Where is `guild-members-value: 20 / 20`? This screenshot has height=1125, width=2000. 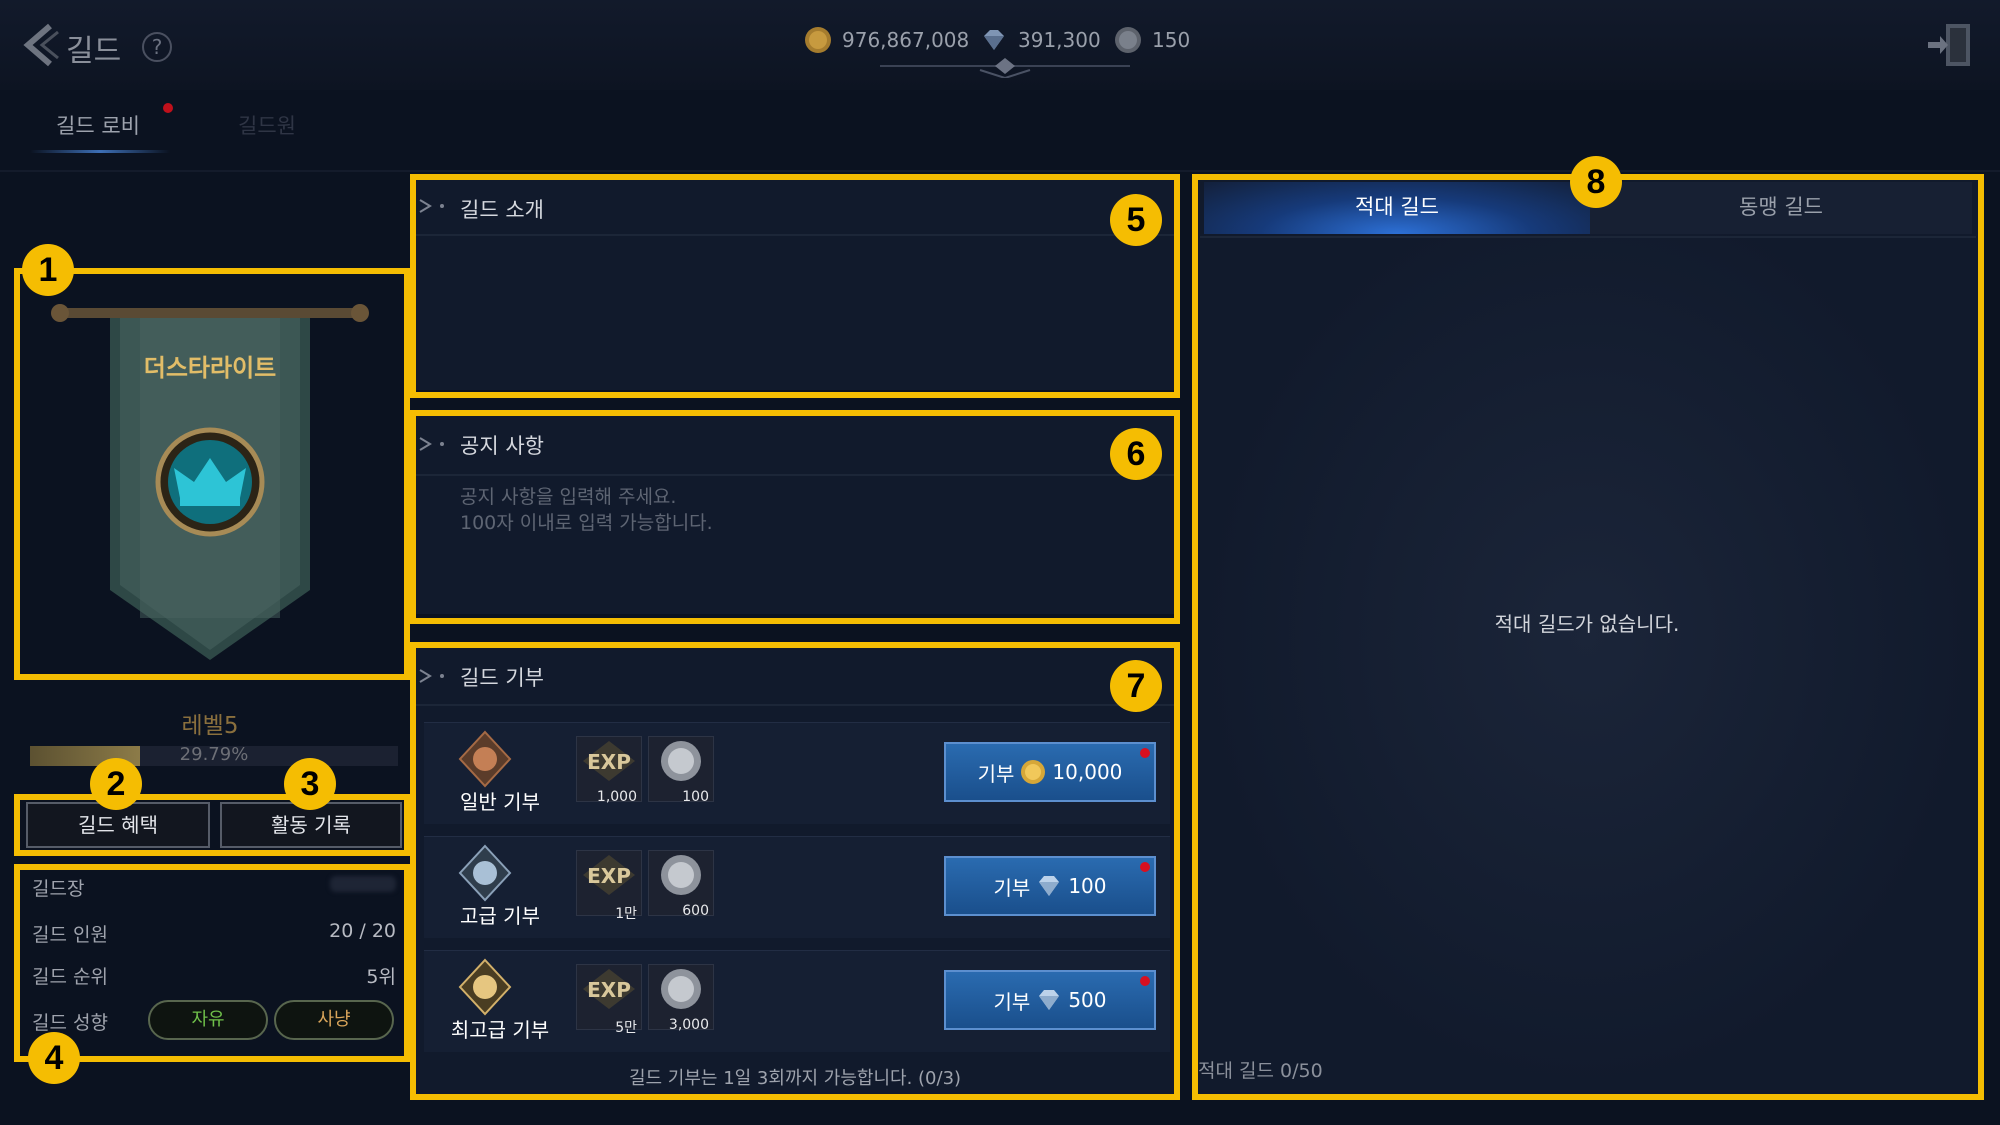
guild-members-value: 20 / 20 is located at coordinates (362, 931).